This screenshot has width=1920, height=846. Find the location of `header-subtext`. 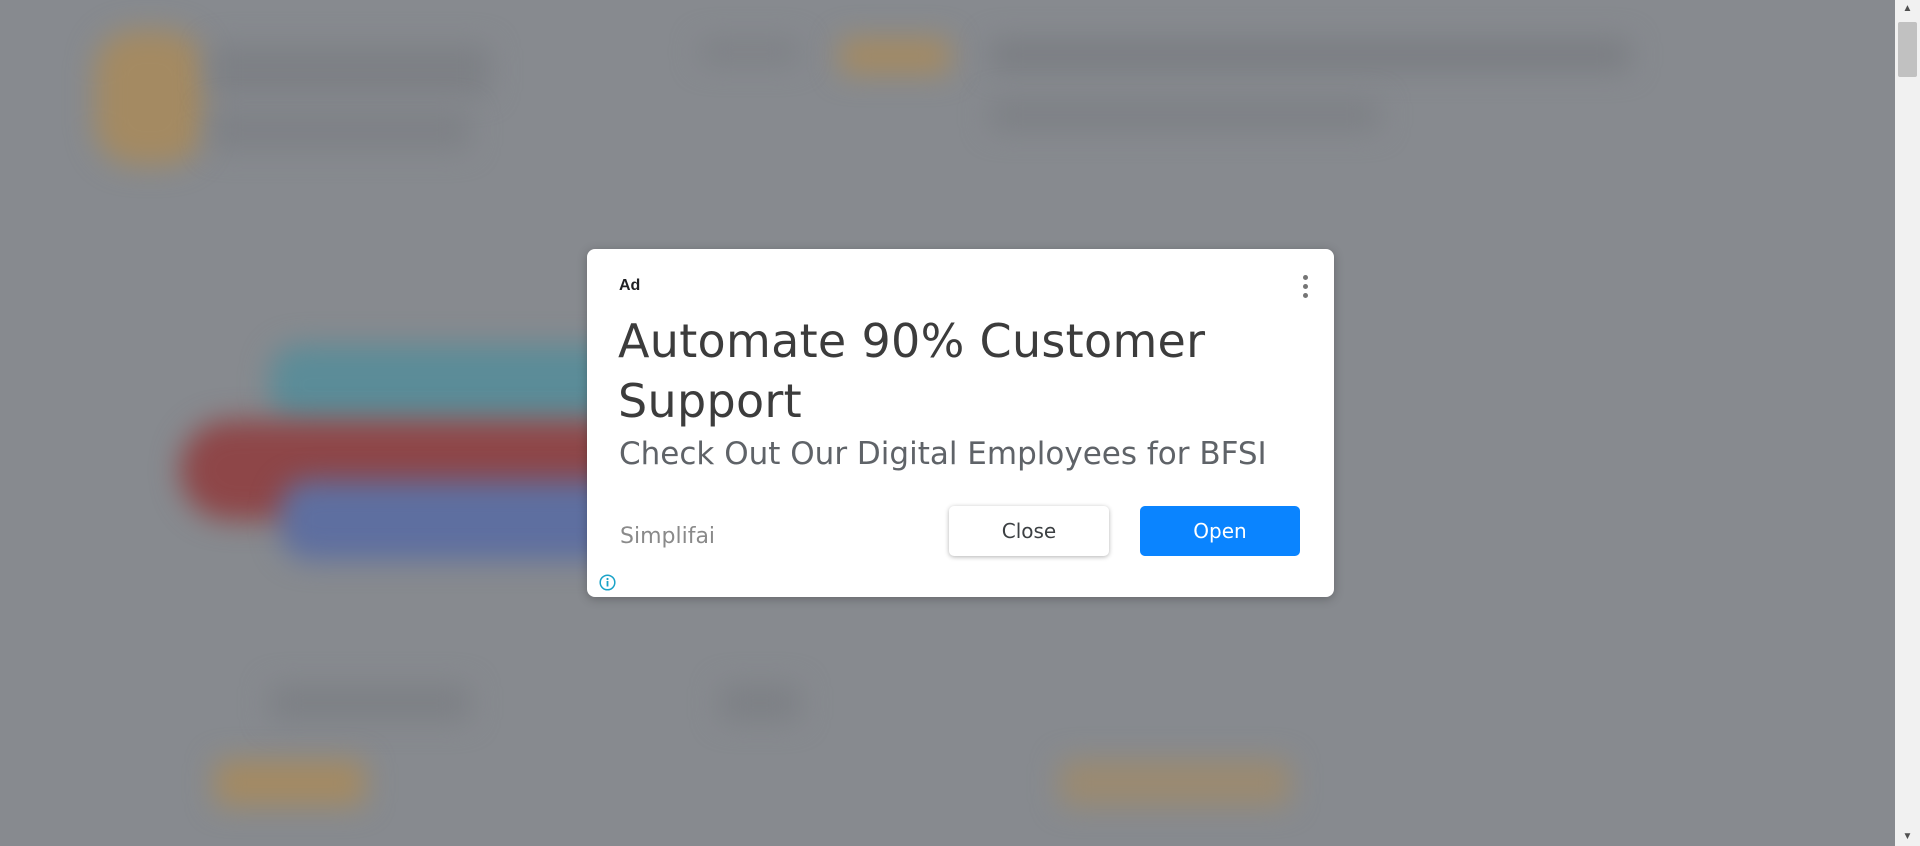

header-subtext is located at coordinates (1185, 115).